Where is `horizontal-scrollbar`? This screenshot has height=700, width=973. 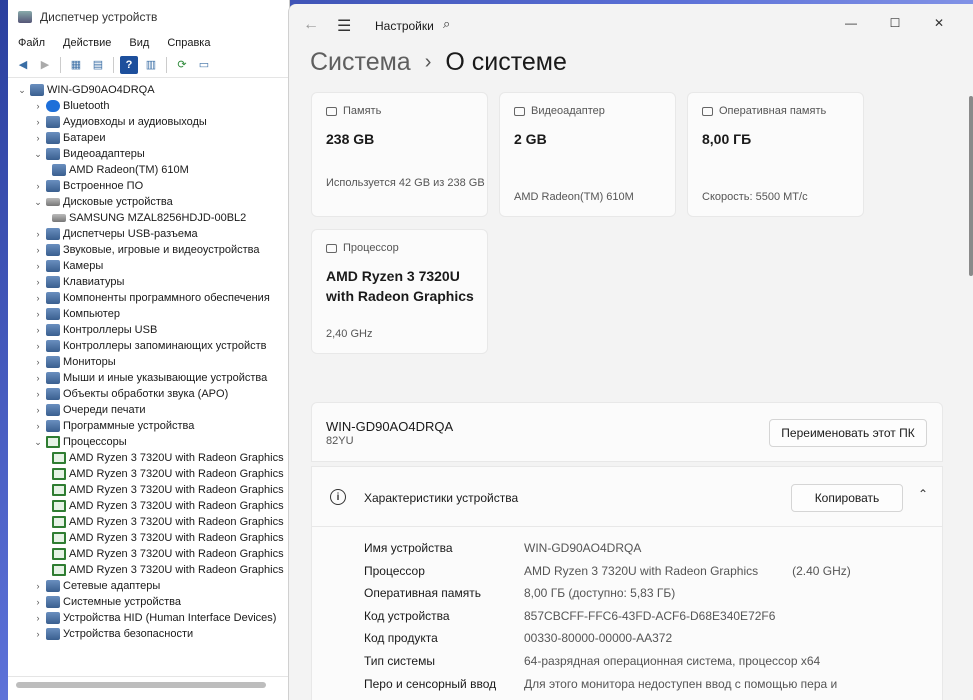
horizontal-scrollbar is located at coordinates (148, 684).